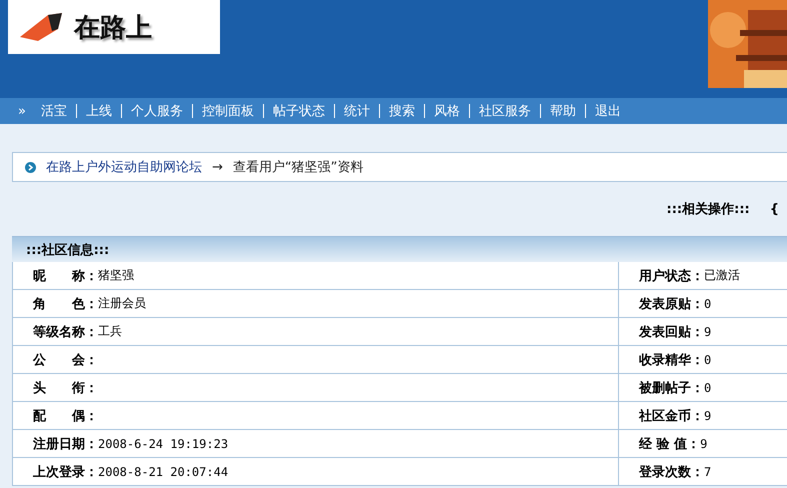 The height and width of the screenshot is (488, 787). I want to click on field-label: 等级名称：, so click(65, 332).